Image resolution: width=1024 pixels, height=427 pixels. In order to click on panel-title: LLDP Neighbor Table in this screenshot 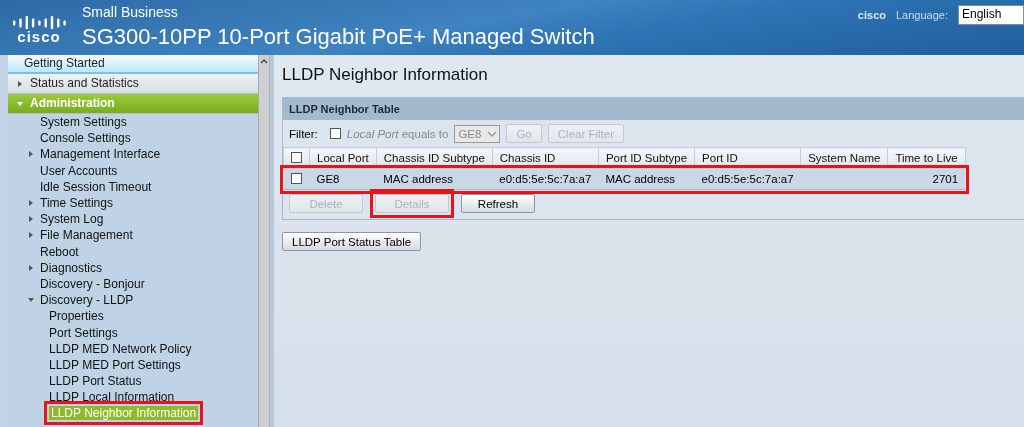, I will do `click(653, 109)`.